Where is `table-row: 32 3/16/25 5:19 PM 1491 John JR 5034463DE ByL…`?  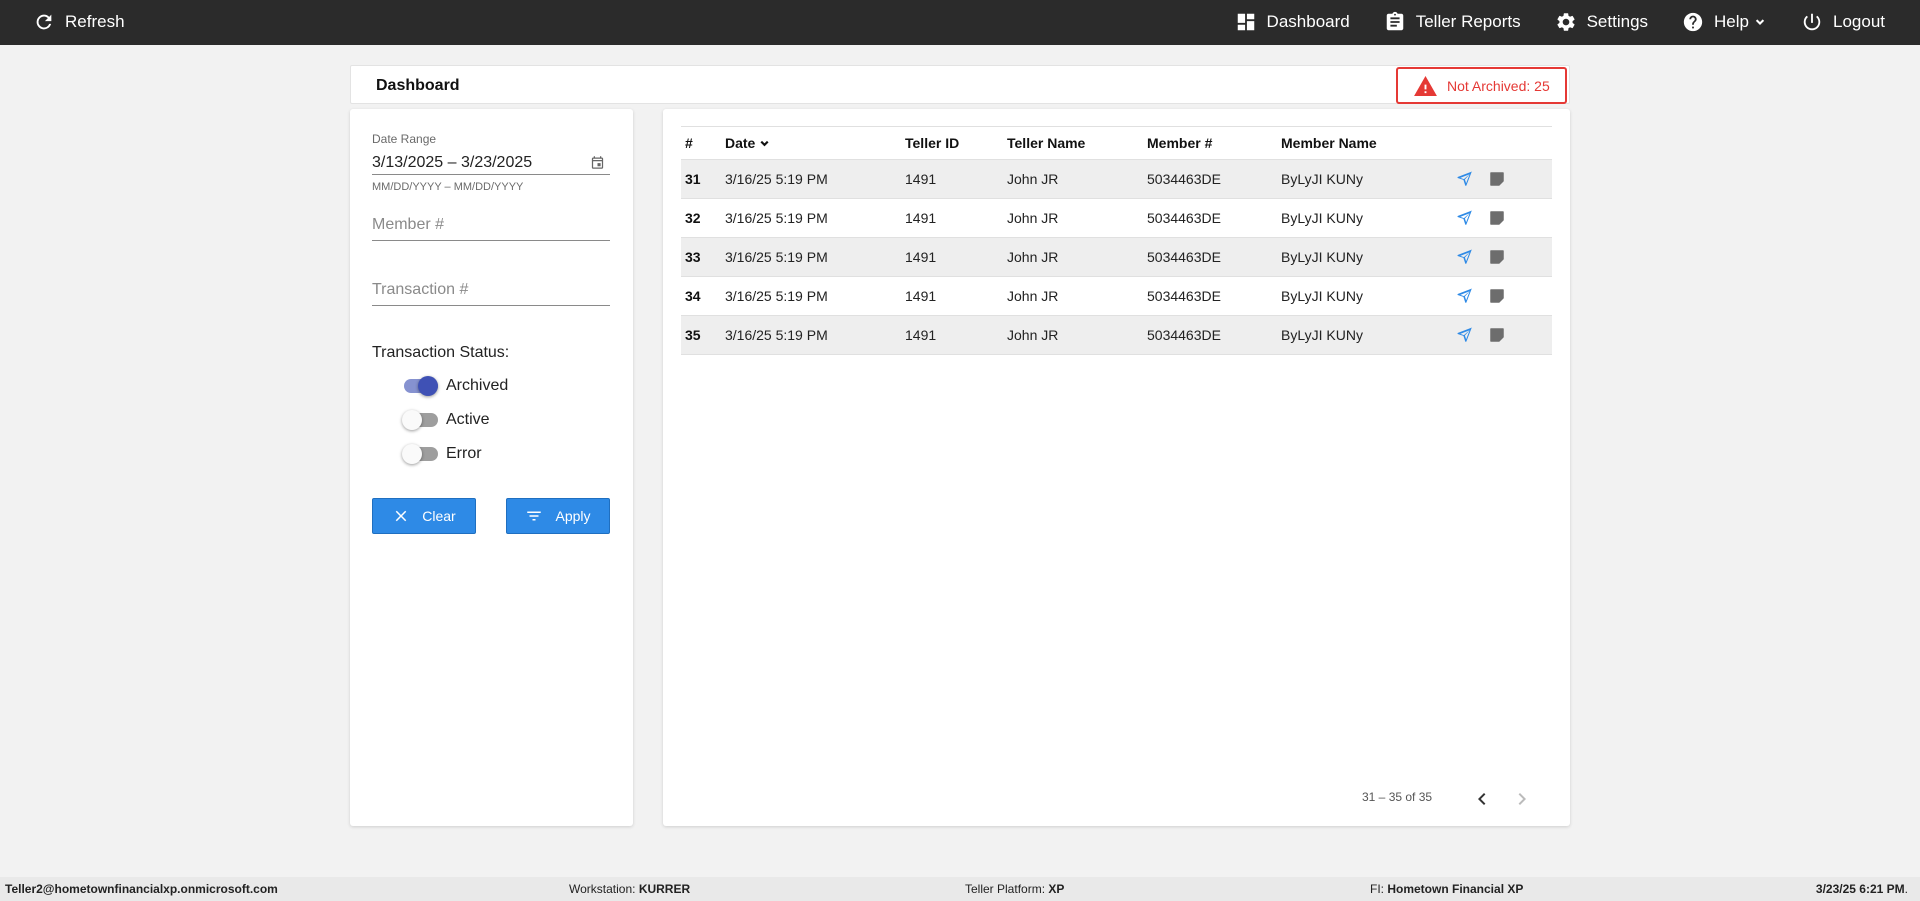
table-row: 32 3/16/25 5:19 PM 1491 John JR 5034463DE ByL… is located at coordinates (1116, 218).